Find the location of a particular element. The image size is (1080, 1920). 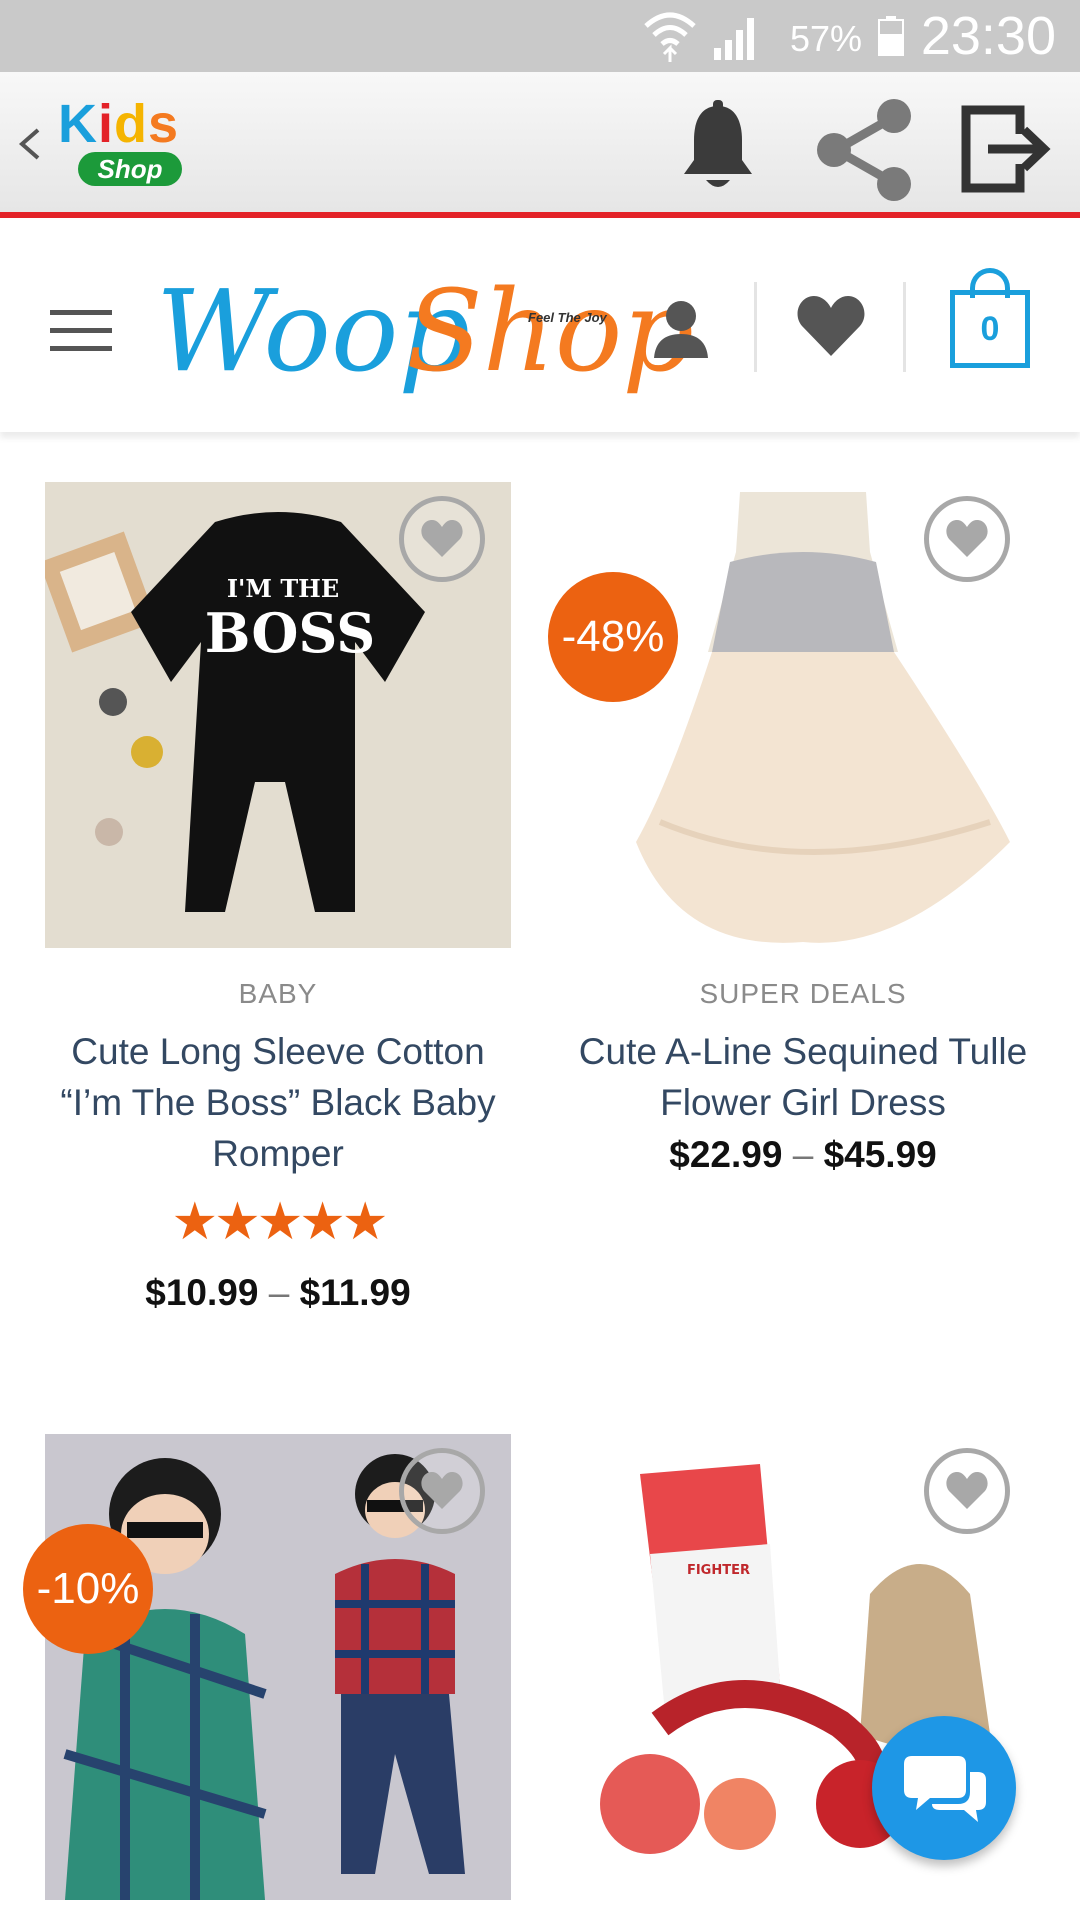

chat-button is located at coordinates (944, 1788).